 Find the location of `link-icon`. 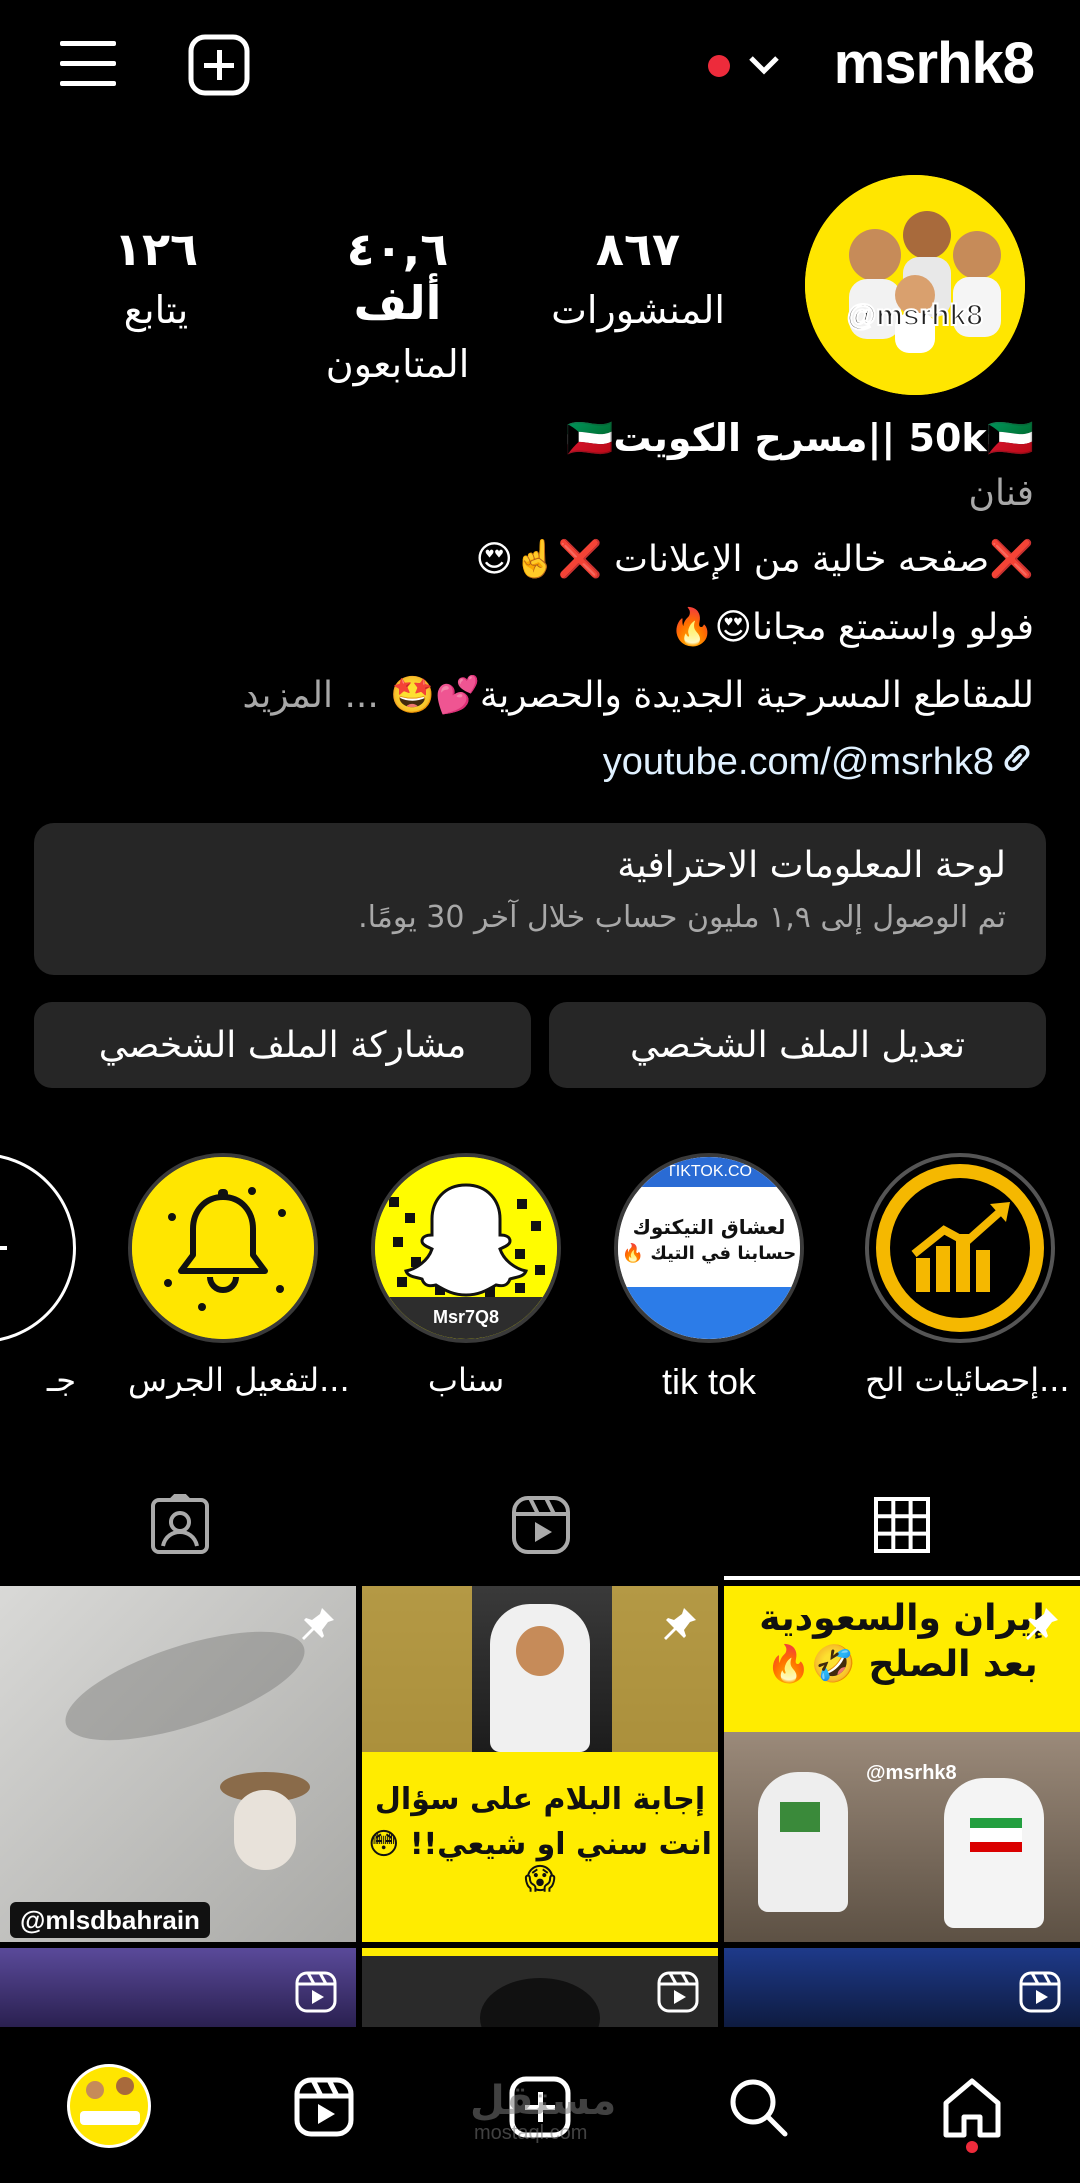

link-icon is located at coordinates (1017, 764).